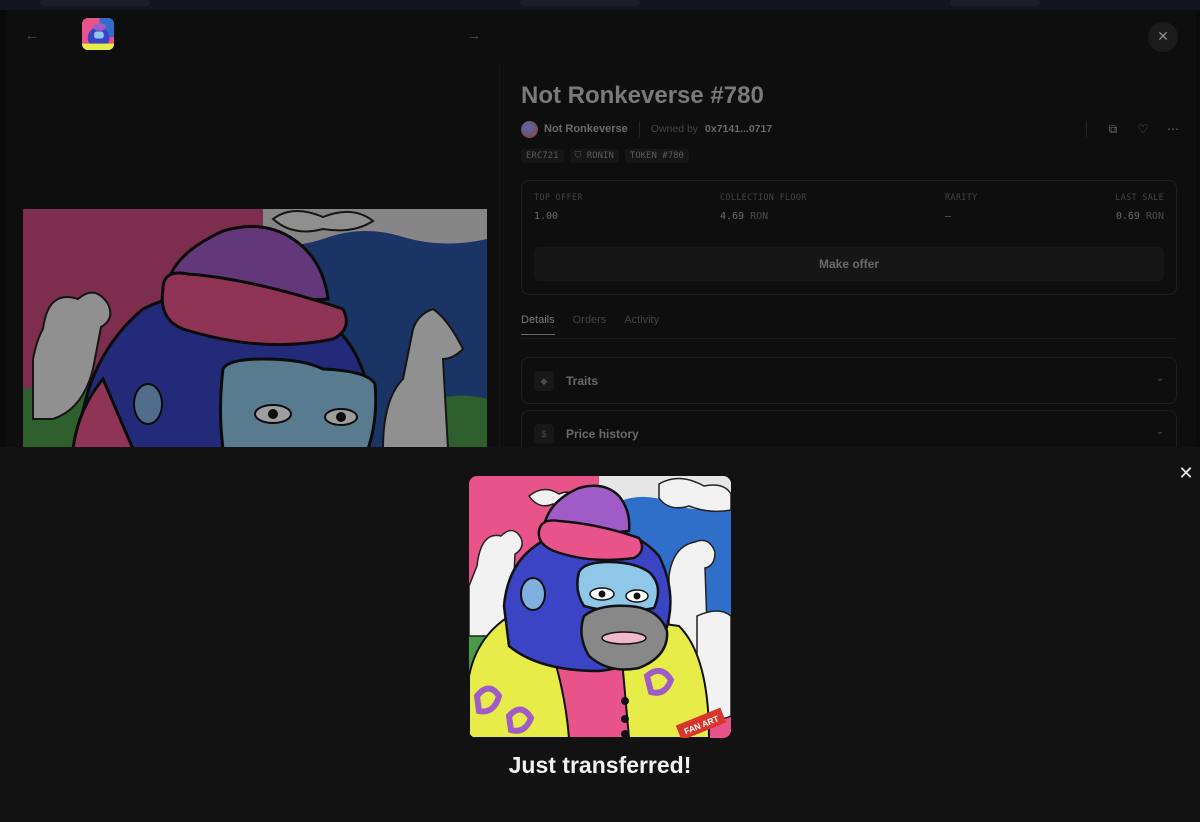 The image size is (1200, 822). I want to click on dollar-icon: $, so click(544, 434).